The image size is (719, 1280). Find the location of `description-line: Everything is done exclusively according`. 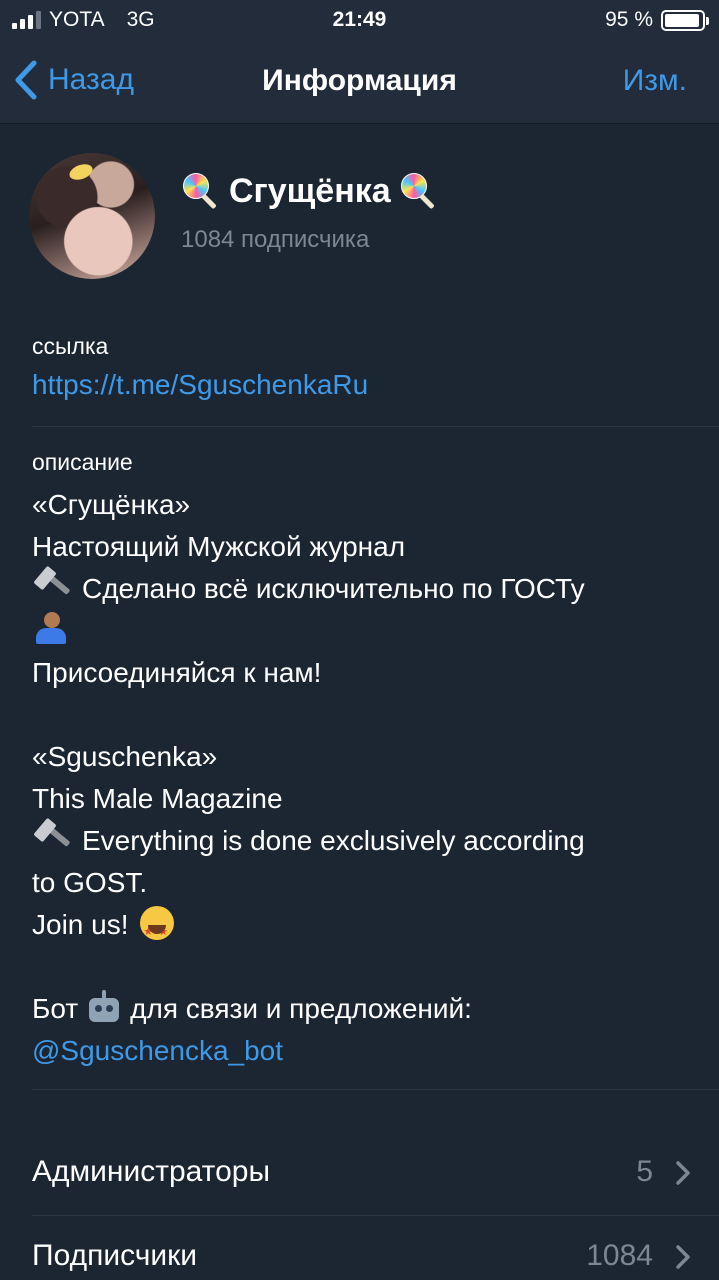

description-line: Everything is done exclusively according is located at coordinates (362, 839).